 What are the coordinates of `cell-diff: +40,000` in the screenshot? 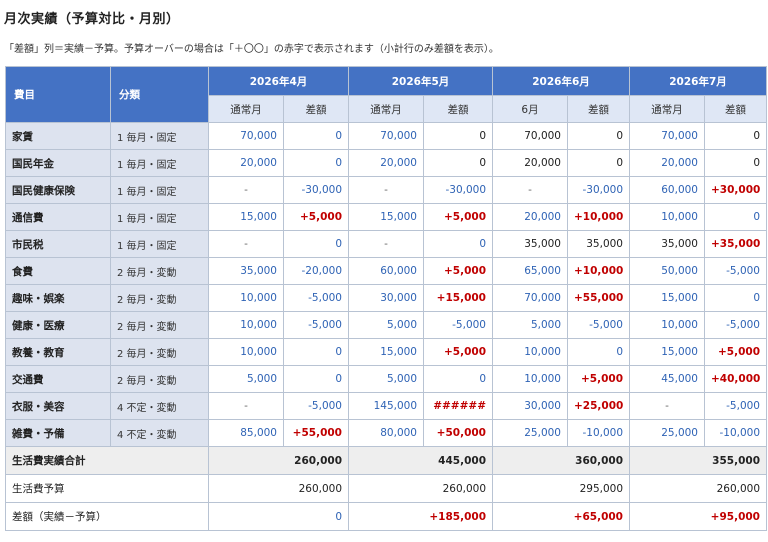 It's located at (735, 379).